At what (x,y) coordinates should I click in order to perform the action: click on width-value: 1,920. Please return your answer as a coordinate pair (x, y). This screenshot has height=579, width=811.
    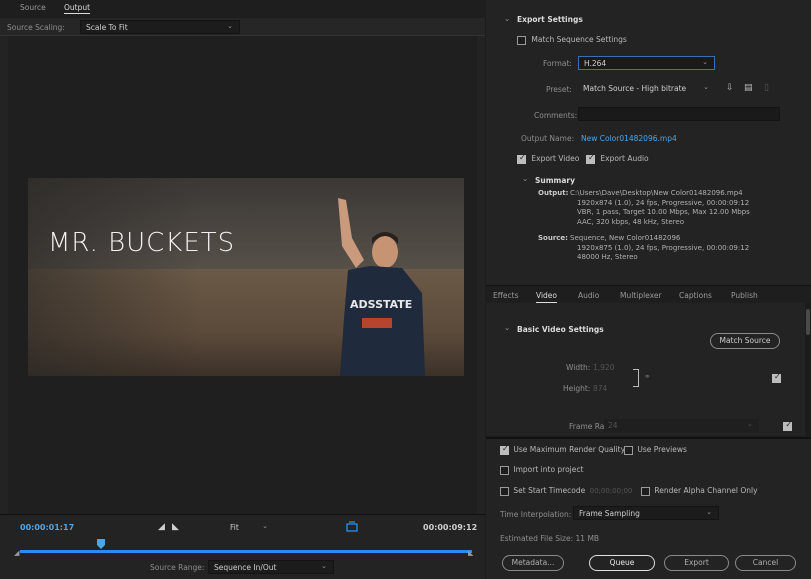
    Looking at the image, I should click on (603, 367).